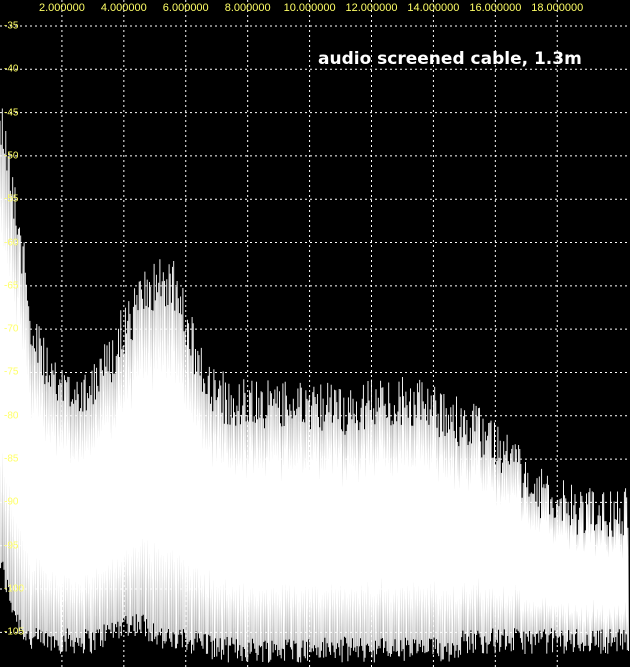 This screenshot has width=630, height=667. Describe the element at coordinates (11, 329) in the screenshot. I see `y-tick-label: -70` at that location.